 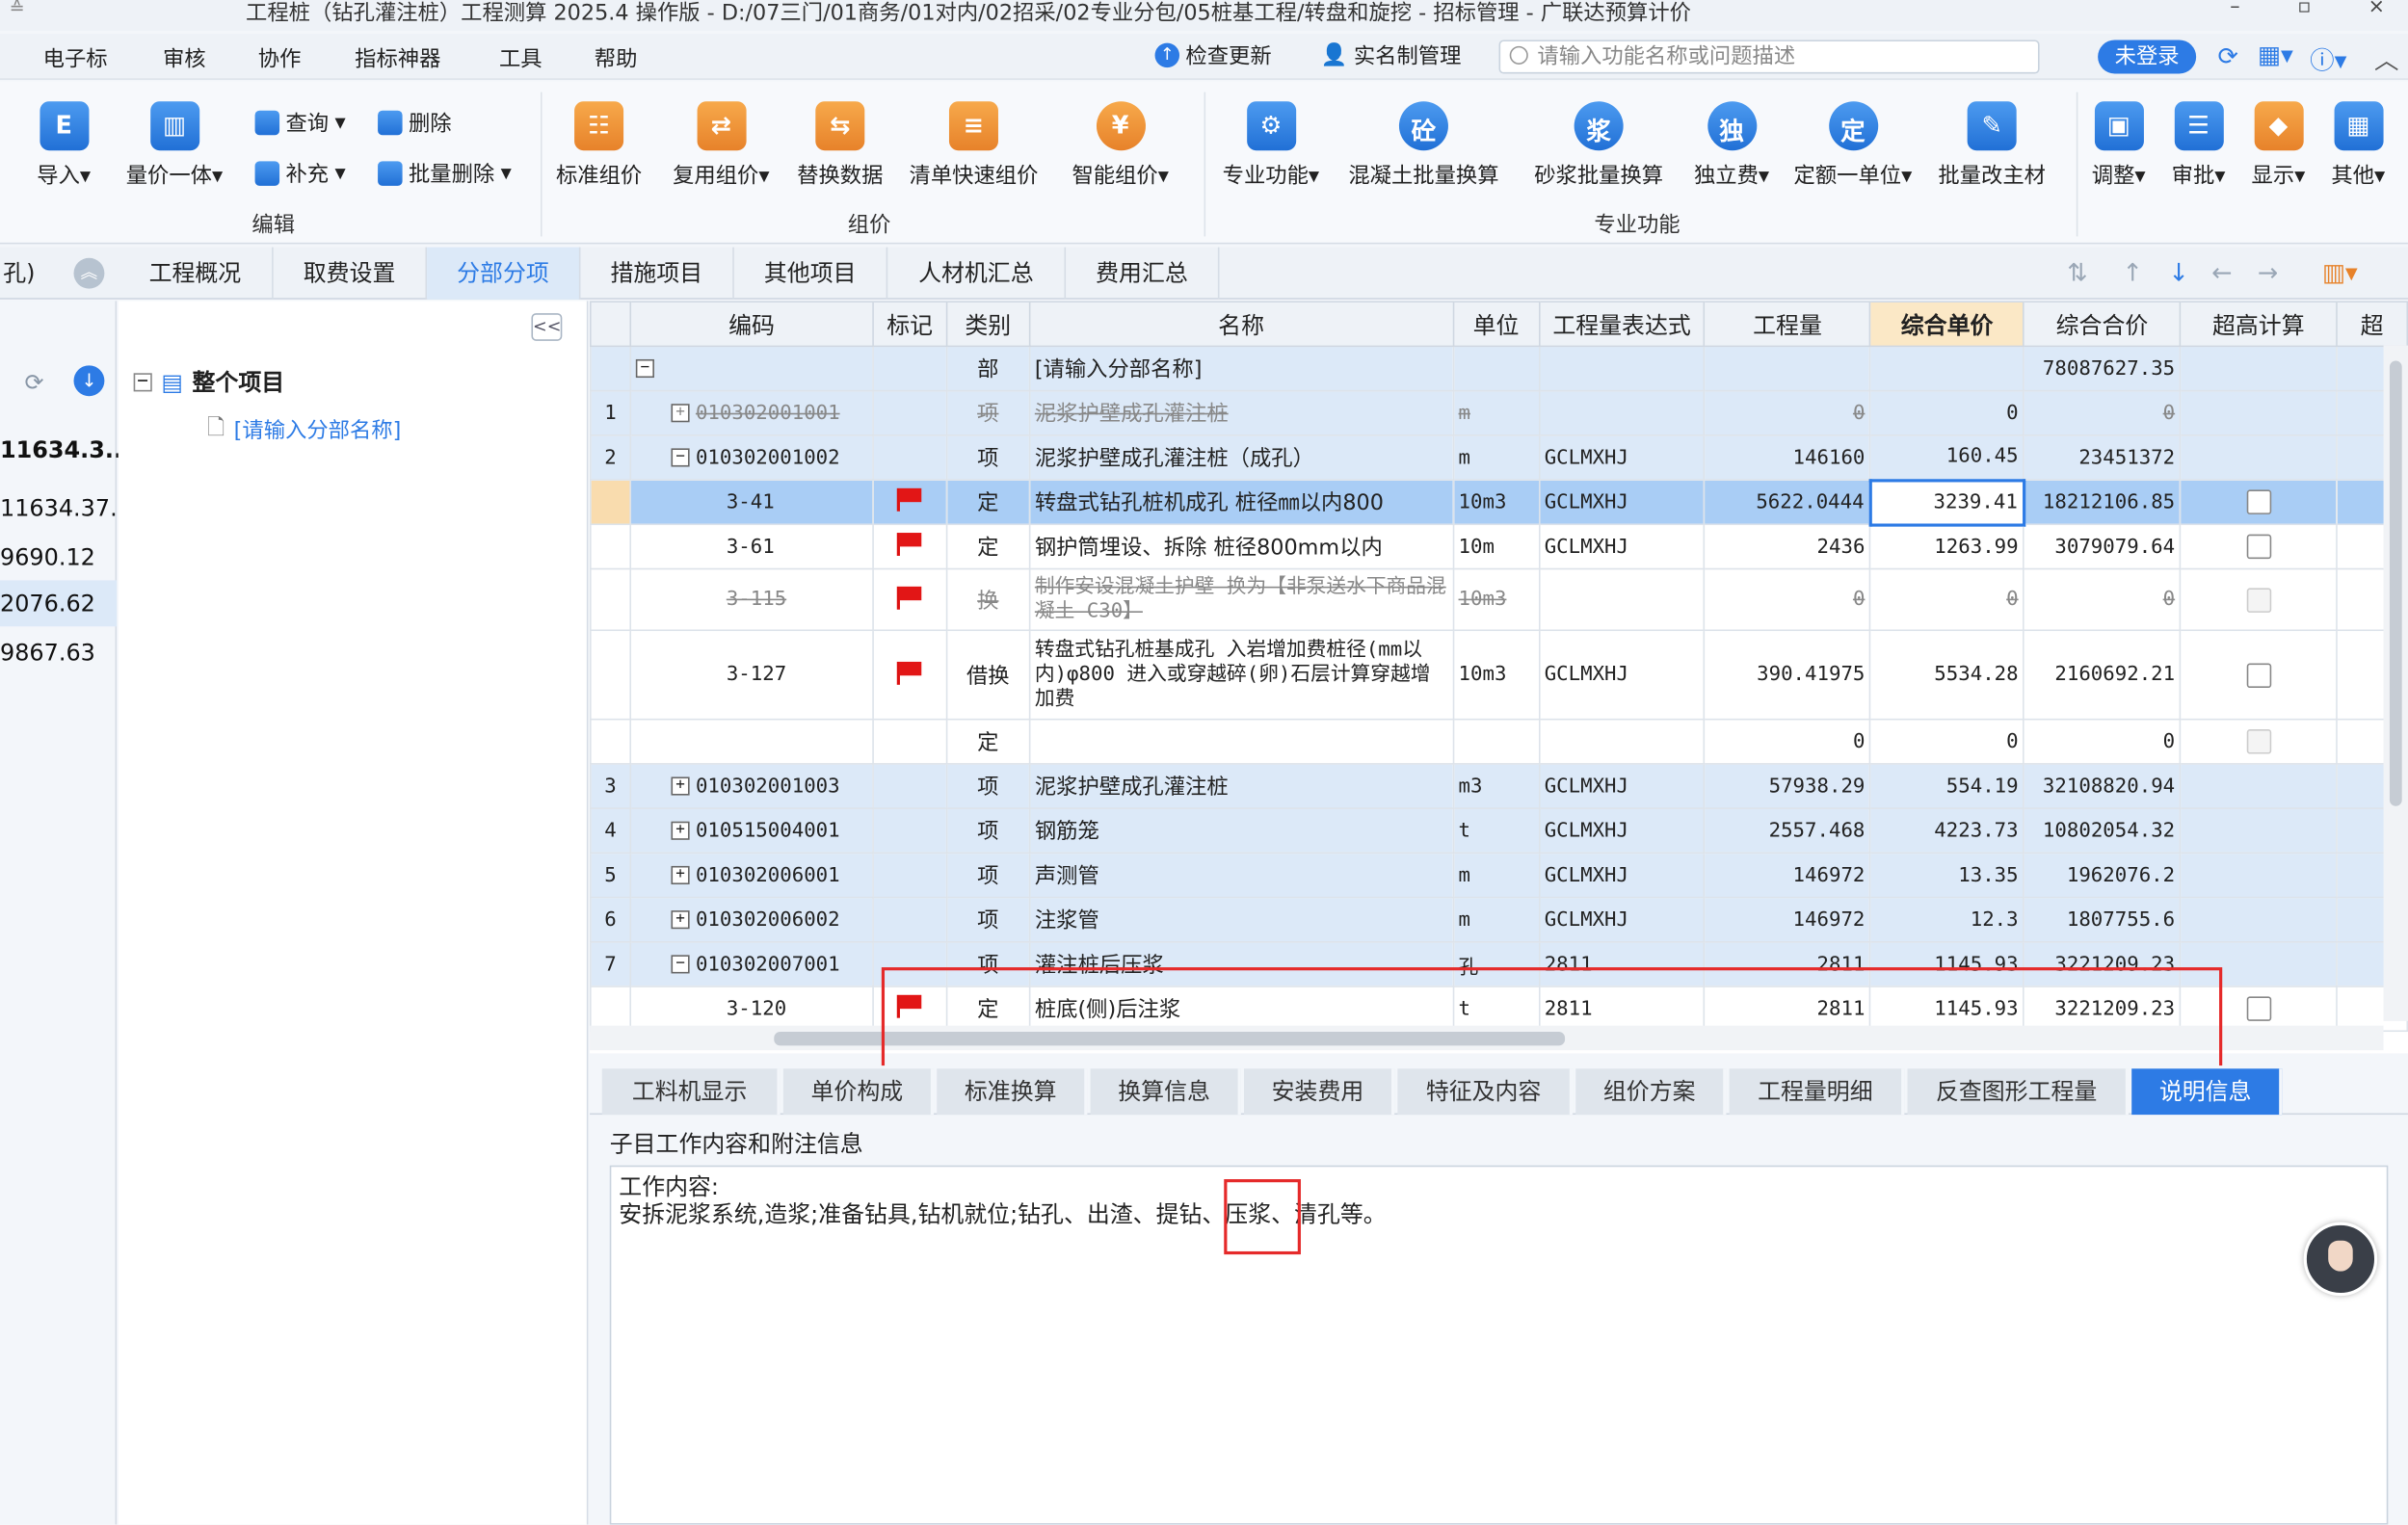 I want to click on tab-measures: 措施项目, so click(x=657, y=273).